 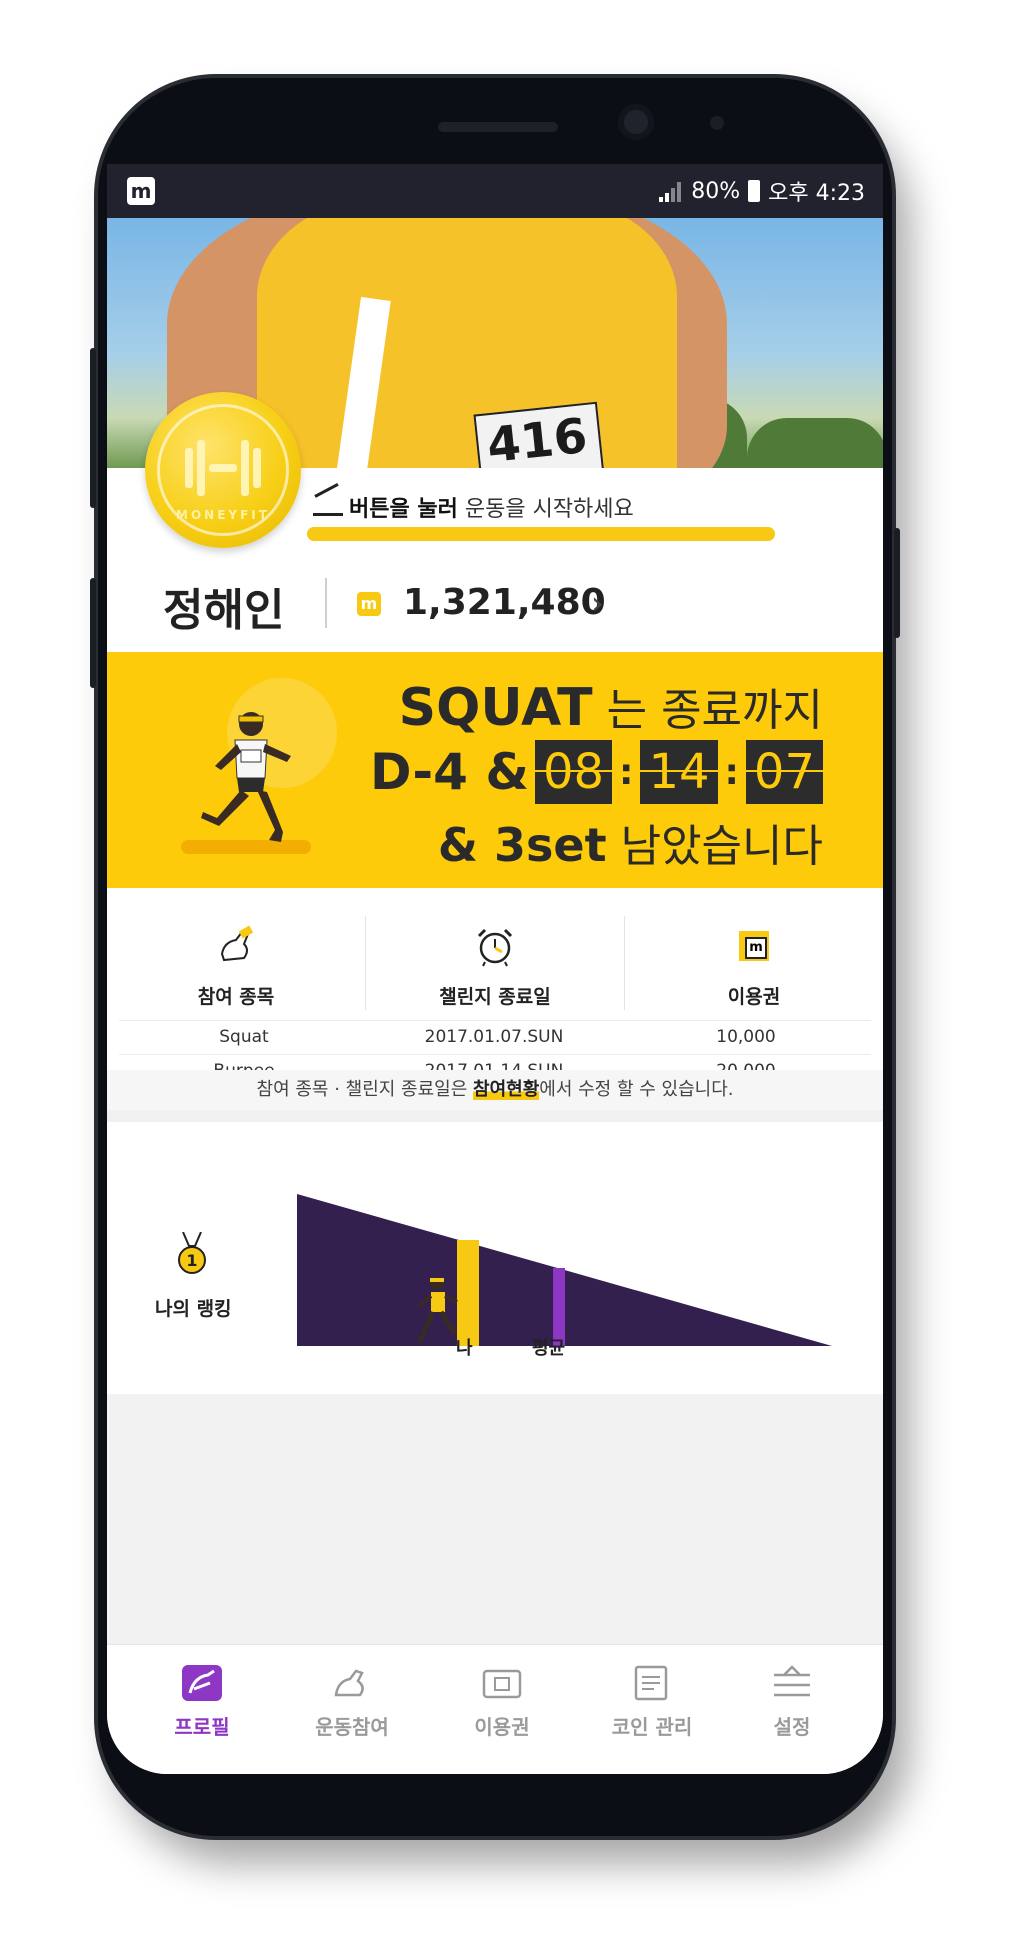 What do you see at coordinates (202, 1683) in the screenshot?
I see `profile-icon` at bounding box center [202, 1683].